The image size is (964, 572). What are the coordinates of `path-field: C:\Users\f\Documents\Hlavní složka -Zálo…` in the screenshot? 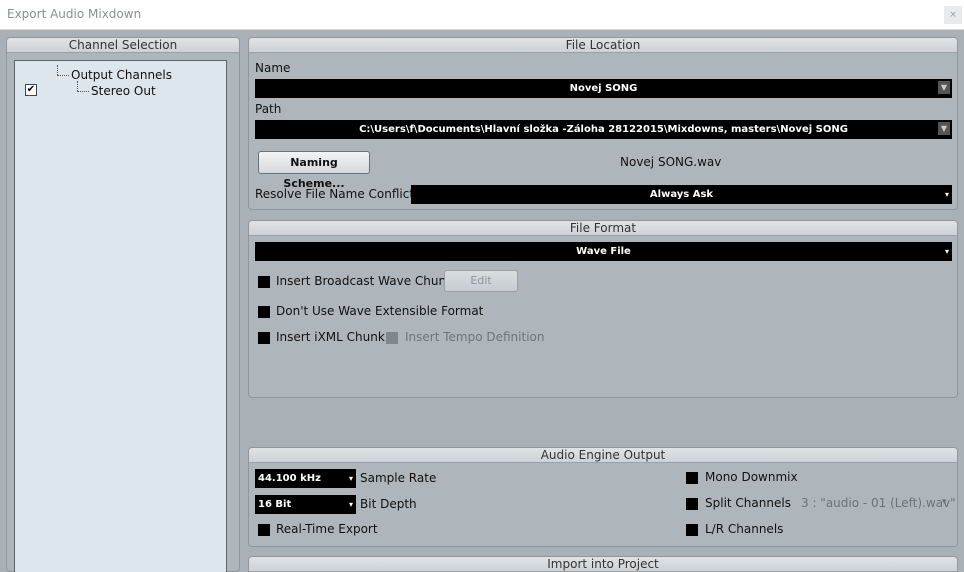 It's located at (603, 129).